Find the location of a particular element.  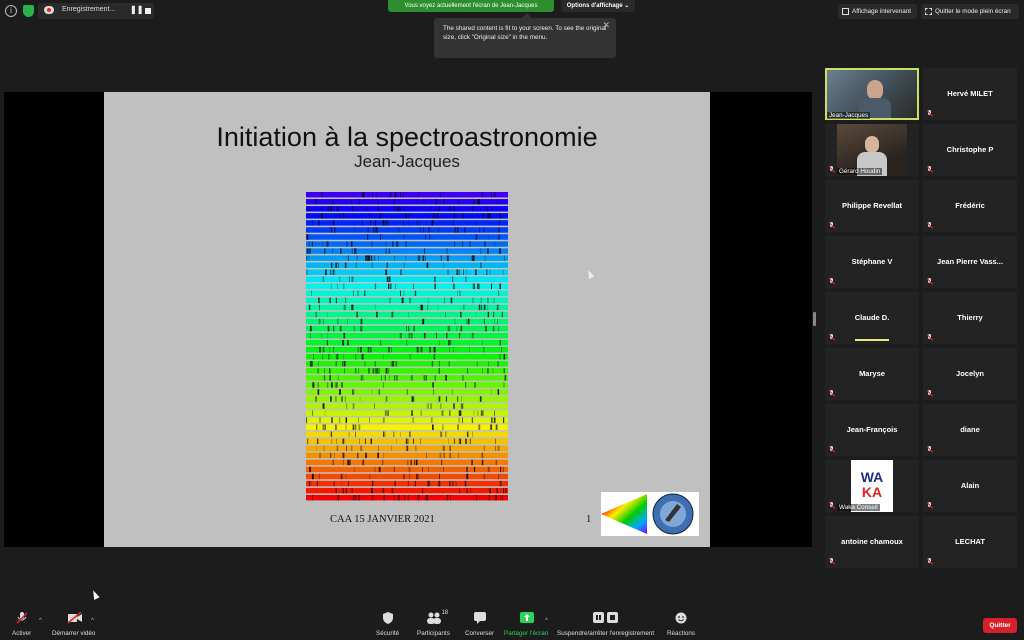

leave-meeting-button: Quitter is located at coordinates (1000, 625).